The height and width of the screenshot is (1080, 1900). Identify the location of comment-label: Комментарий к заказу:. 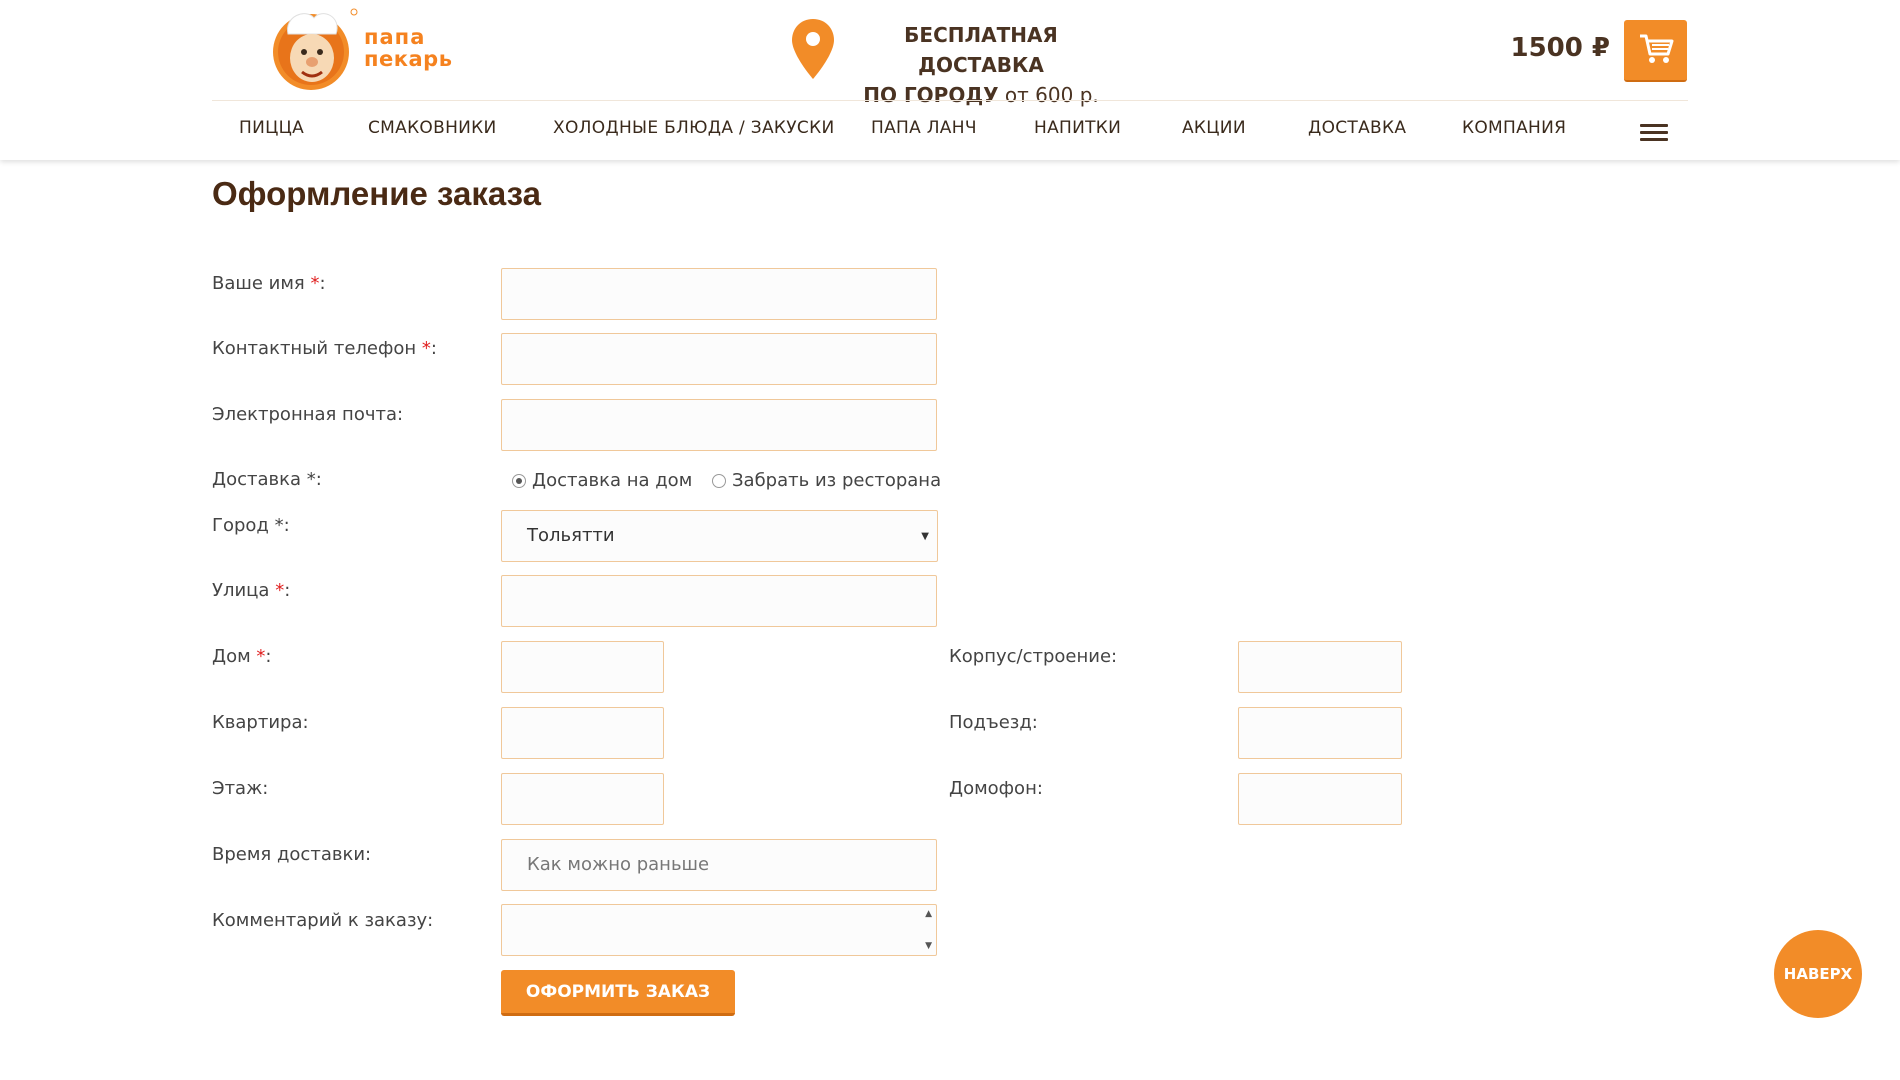
(323, 920).